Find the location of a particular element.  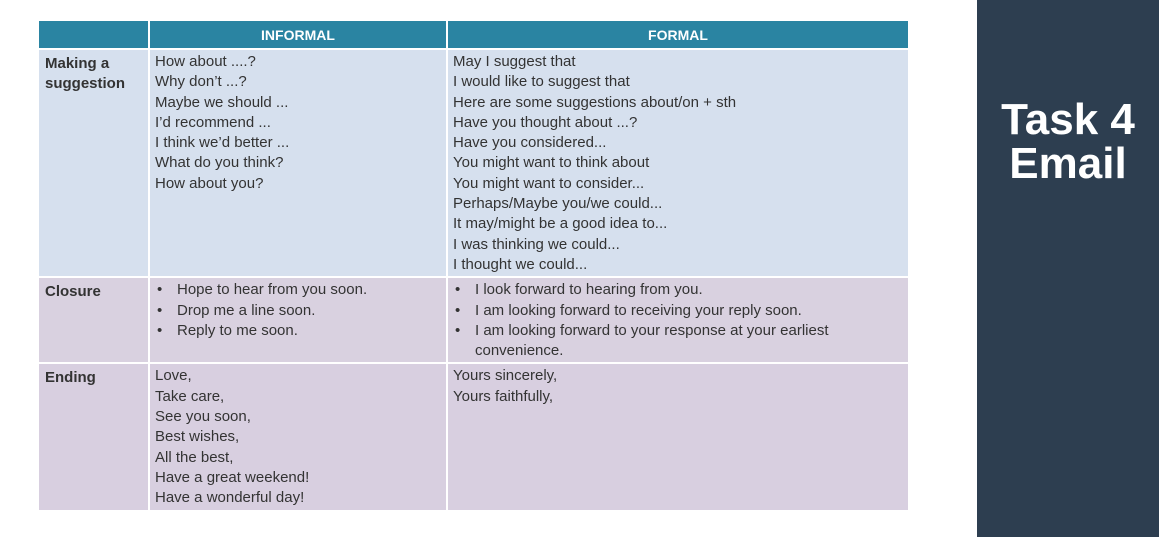

category-ending: Ending is located at coordinates (94, 436).